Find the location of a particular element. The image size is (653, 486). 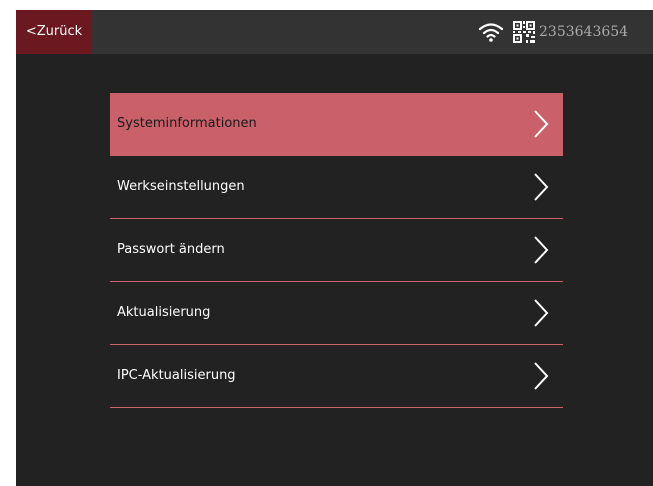

menu-item-passwort-aendern: Passwort ändern is located at coordinates (336, 250).